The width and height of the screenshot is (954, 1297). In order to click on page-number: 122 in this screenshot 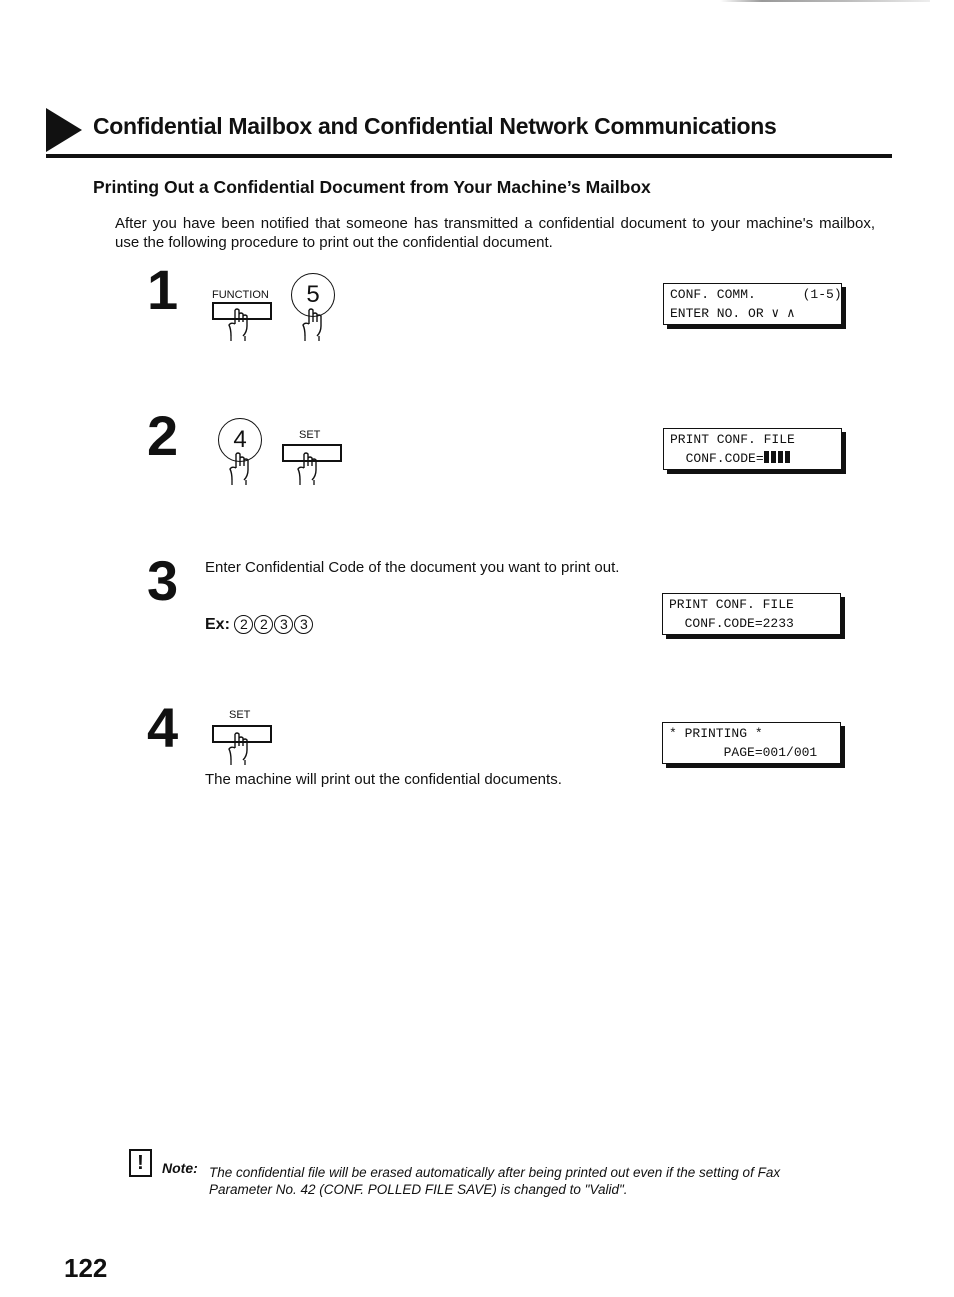, I will do `click(86, 1268)`.